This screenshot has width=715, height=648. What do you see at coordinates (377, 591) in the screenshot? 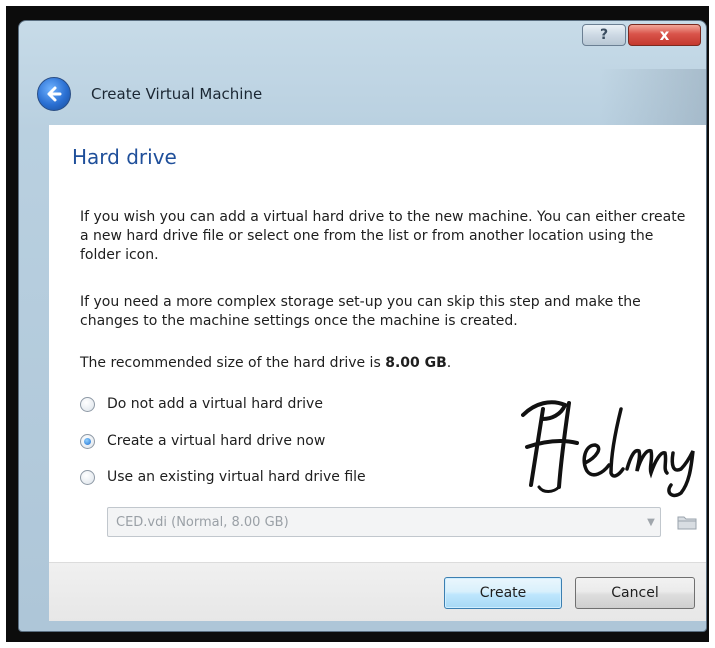
I see `button-bar: Create Cancel` at bounding box center [377, 591].